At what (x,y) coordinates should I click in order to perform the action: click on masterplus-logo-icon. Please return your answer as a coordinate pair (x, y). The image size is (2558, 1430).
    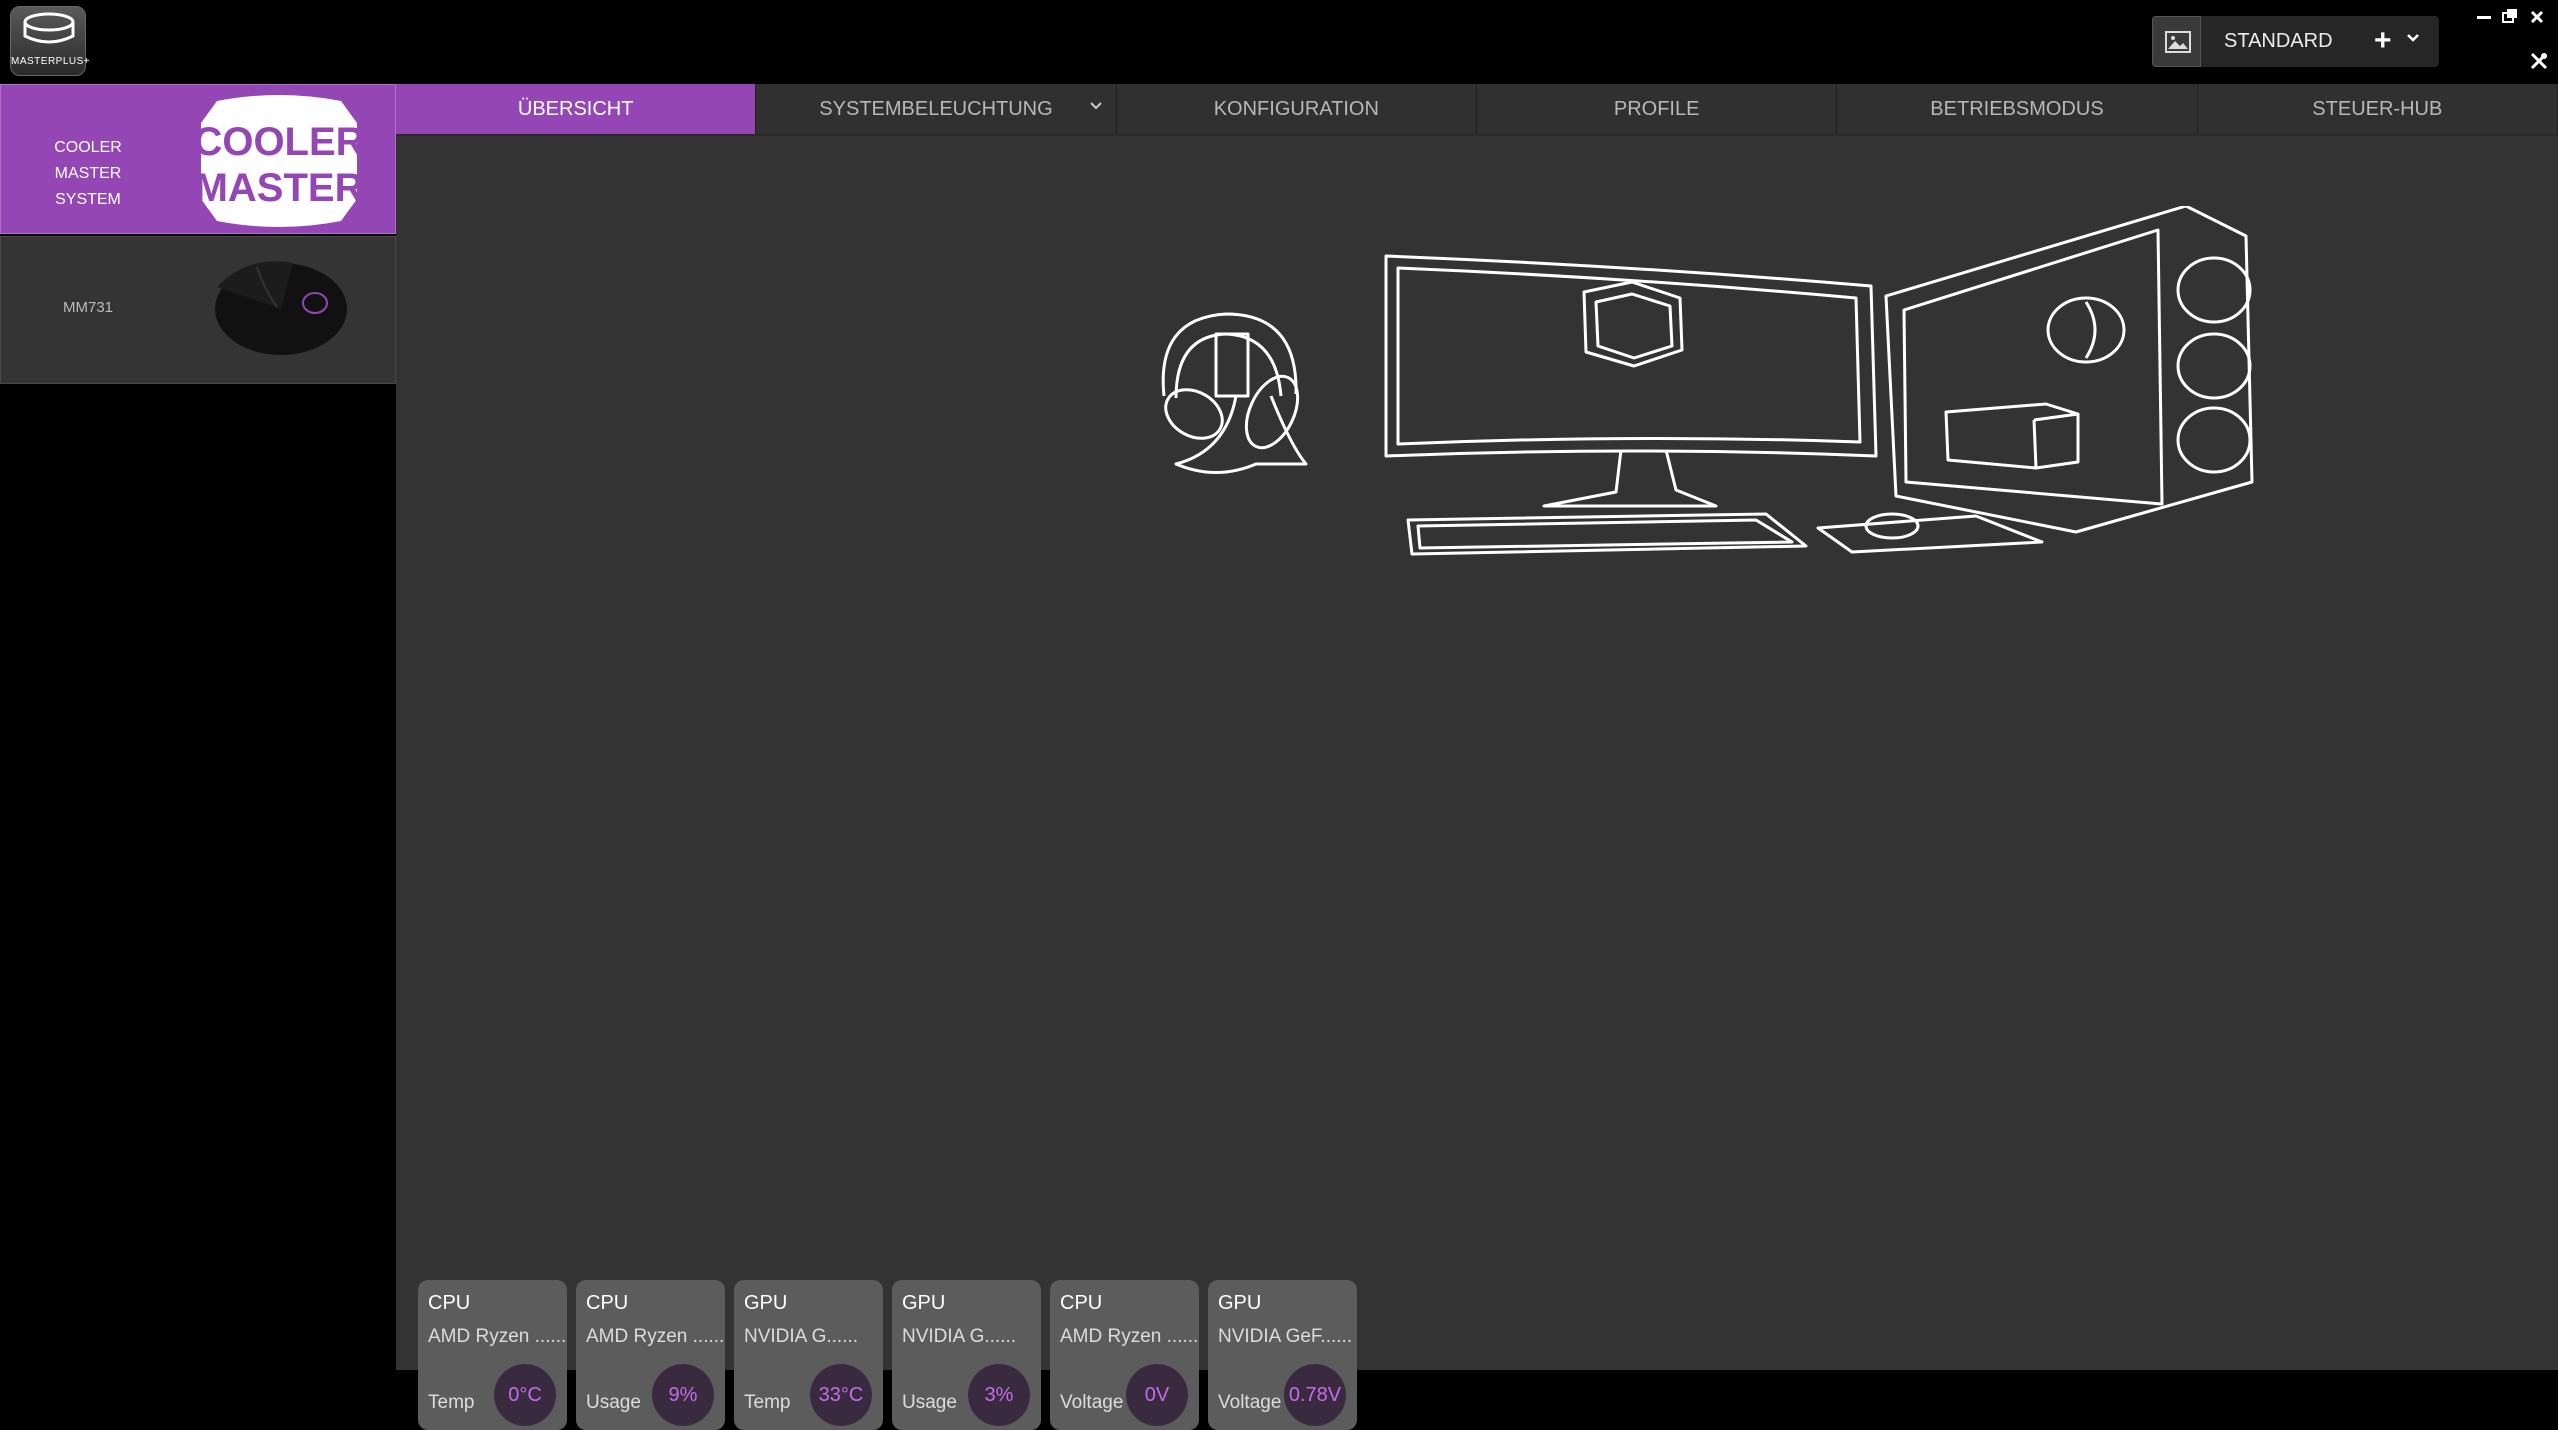
    Looking at the image, I should click on (49, 28).